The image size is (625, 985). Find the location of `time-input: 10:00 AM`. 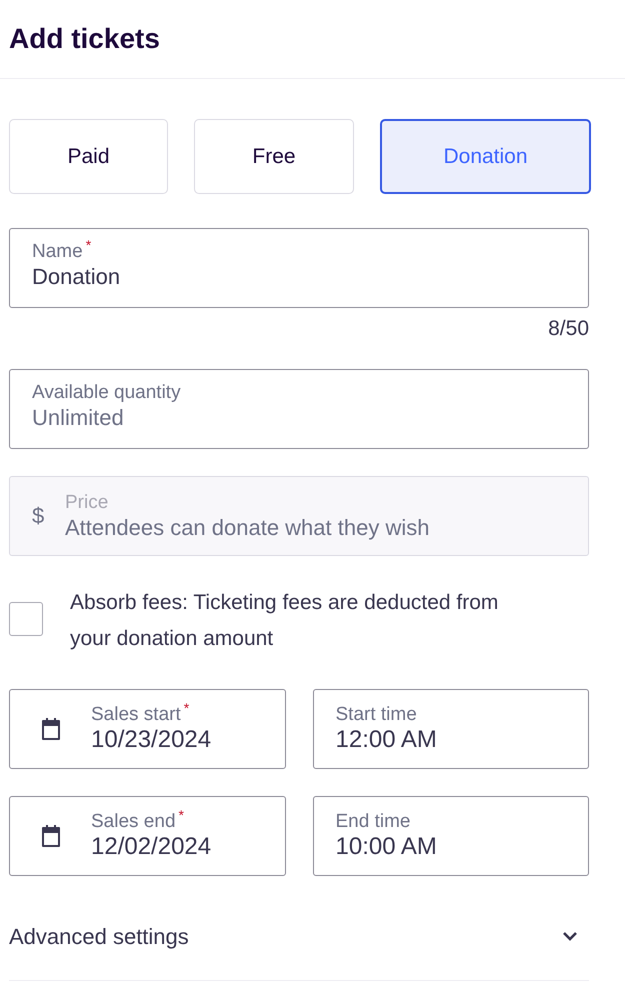

time-input: 10:00 AM is located at coordinates (451, 847).